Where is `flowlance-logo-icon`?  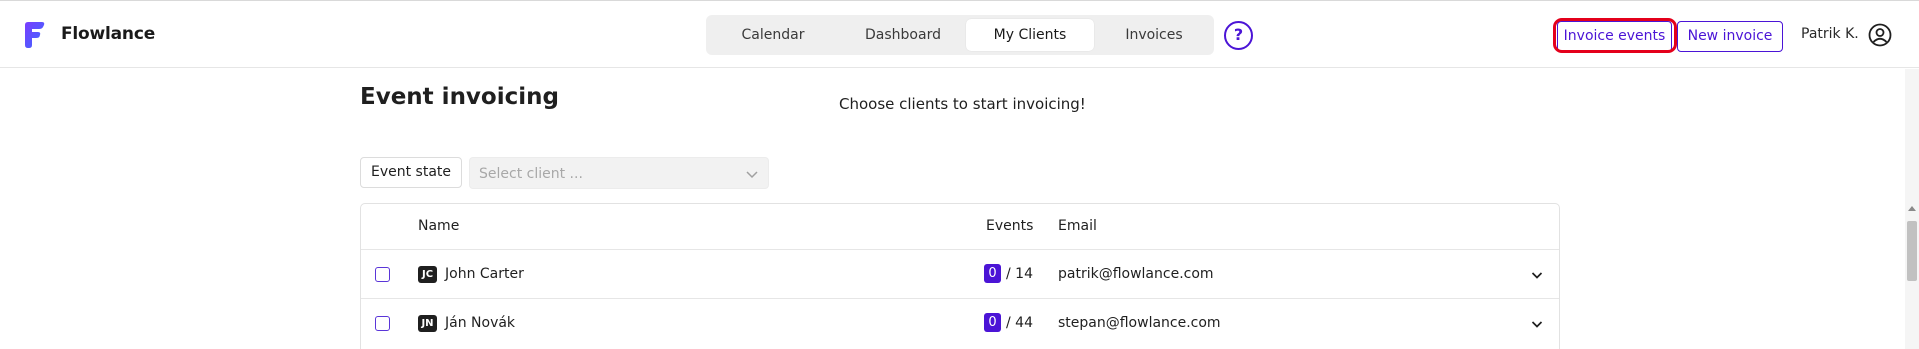 flowlance-logo-icon is located at coordinates (34, 35).